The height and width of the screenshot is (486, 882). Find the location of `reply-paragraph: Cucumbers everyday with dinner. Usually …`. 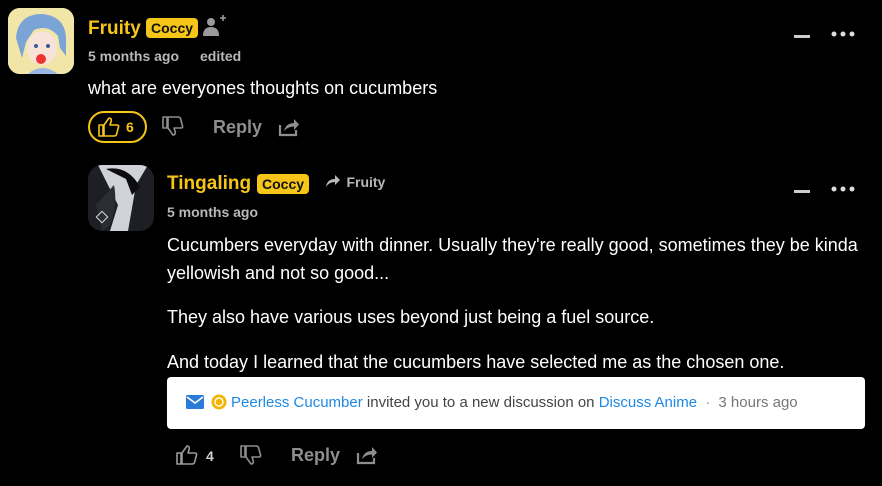

reply-paragraph: Cucumbers everyday with dinner. Usually … is located at coordinates (512, 259).